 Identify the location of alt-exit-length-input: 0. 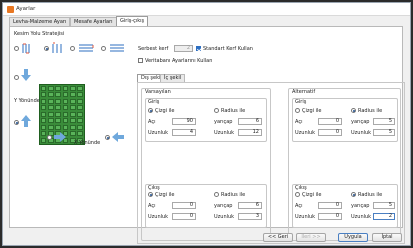
(330, 216).